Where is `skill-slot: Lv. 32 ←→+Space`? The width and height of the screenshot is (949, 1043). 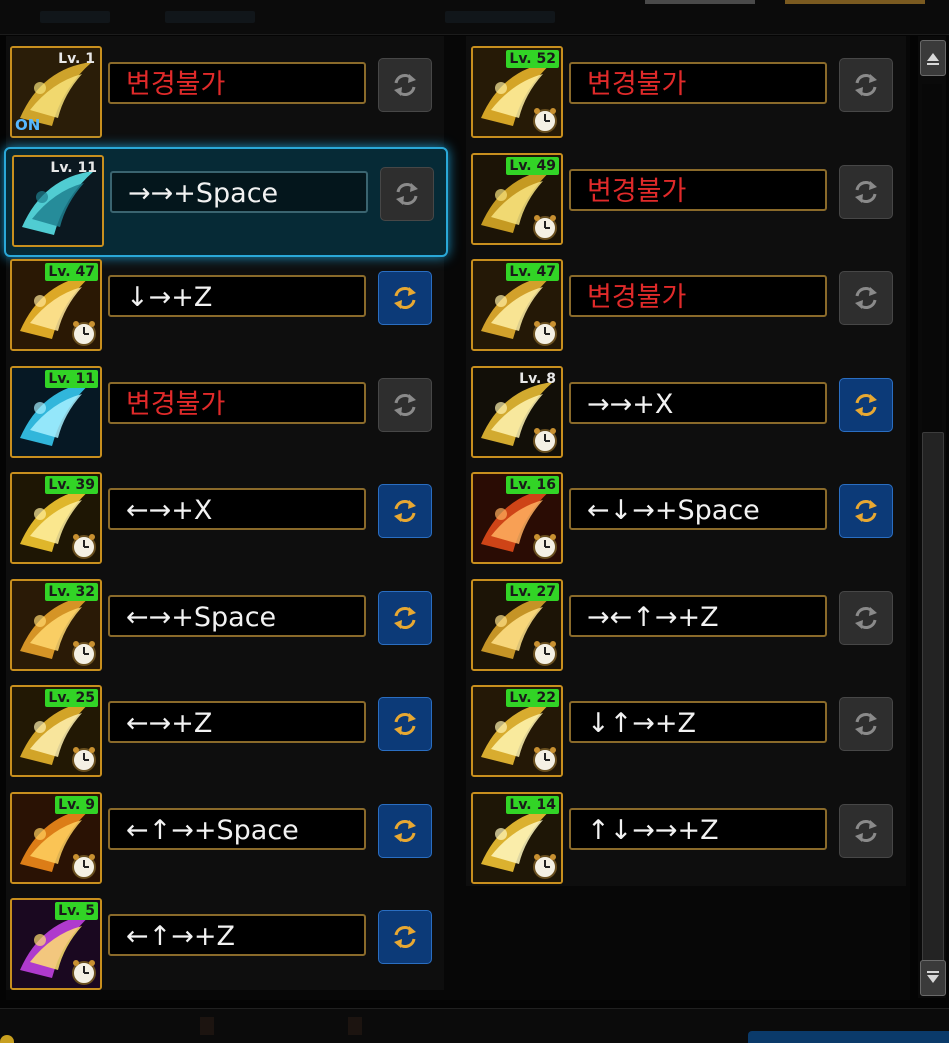
skill-slot: Lv. 32 ←→+Space is located at coordinates (224, 626).